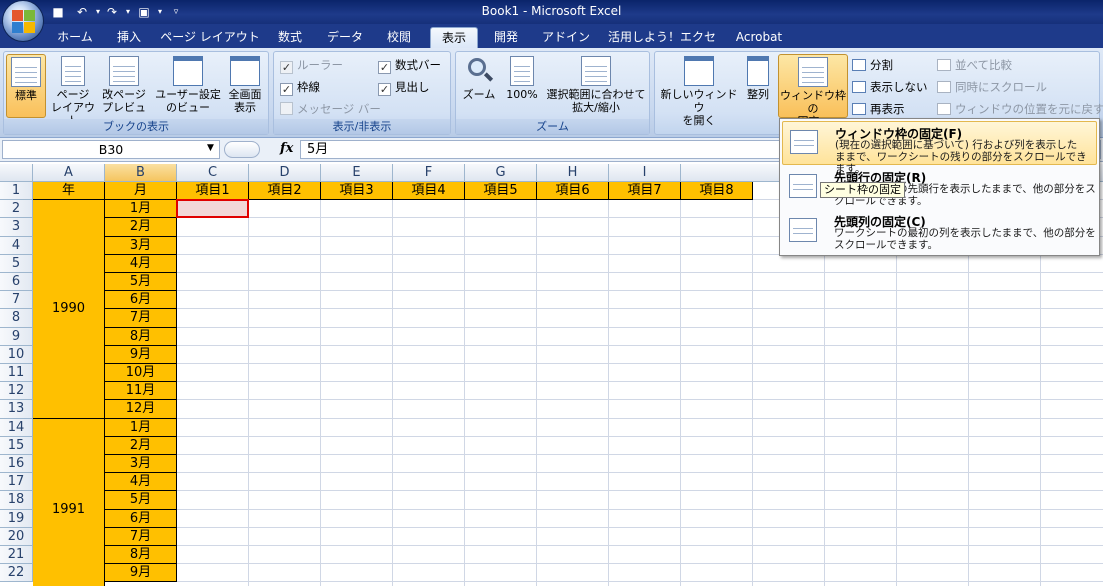 This screenshot has width=1103, height=586. Describe the element at coordinates (479, 86) in the screenshot. I see `zoom-button: ズーム` at that location.